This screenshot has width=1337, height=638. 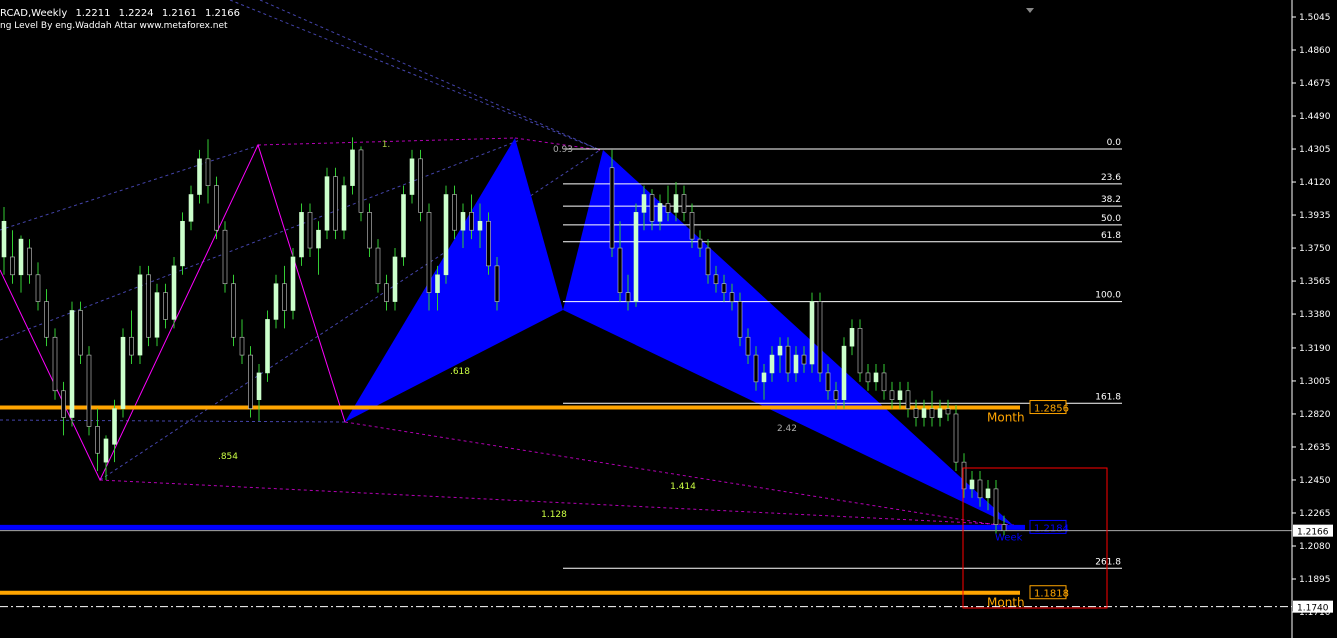 What do you see at coordinates (34, 13) in the screenshot?
I see `symbol-label: RCAD,Weekly` at bounding box center [34, 13].